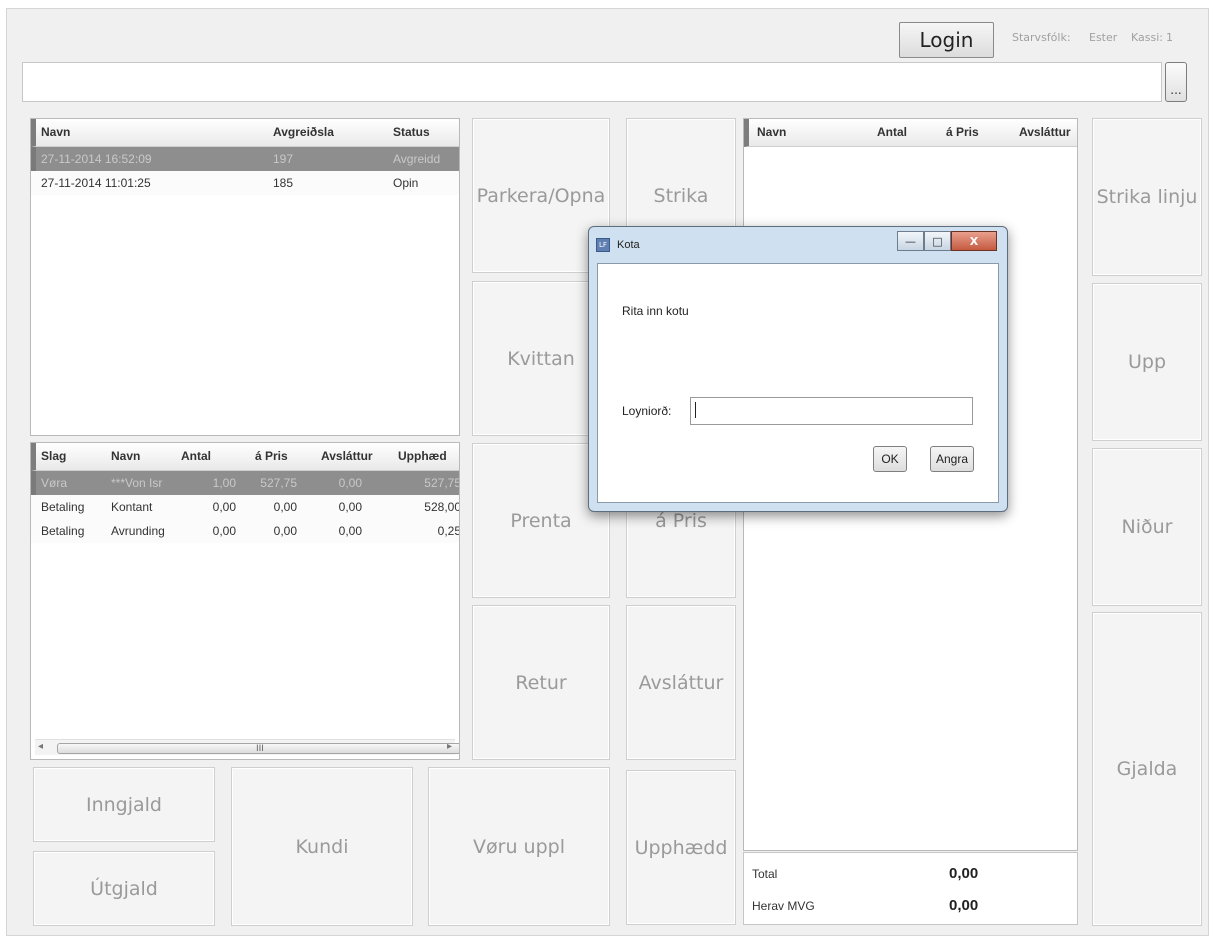 The image size is (1213, 945). What do you see at coordinates (964, 905) in the screenshot?
I see `vat-value: 0,00` at bounding box center [964, 905].